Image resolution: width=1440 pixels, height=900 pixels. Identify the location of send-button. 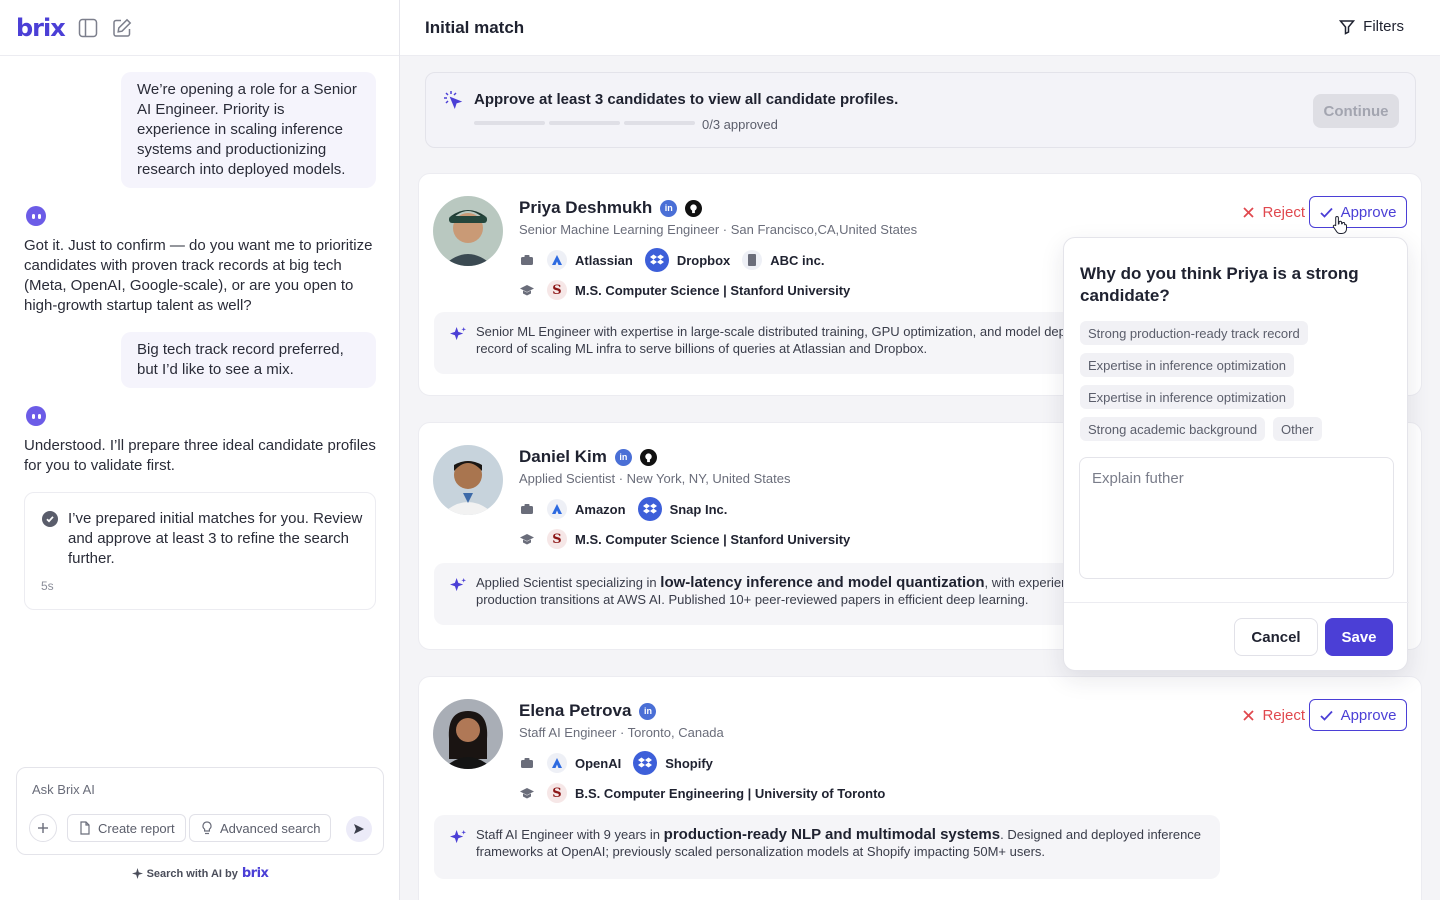
(359, 829).